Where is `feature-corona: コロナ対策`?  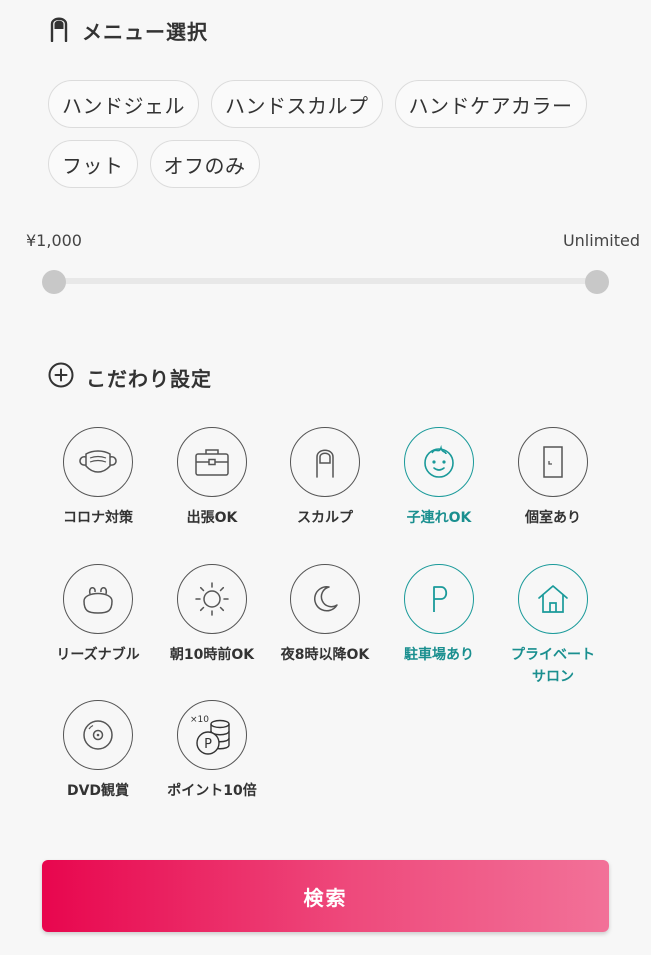
feature-corona: コロナ対策 is located at coordinates (98, 478).